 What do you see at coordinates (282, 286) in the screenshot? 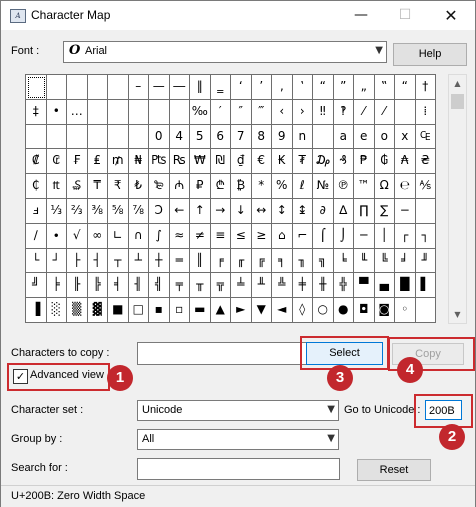
I see `char-cell: ╩` at bounding box center [282, 286].